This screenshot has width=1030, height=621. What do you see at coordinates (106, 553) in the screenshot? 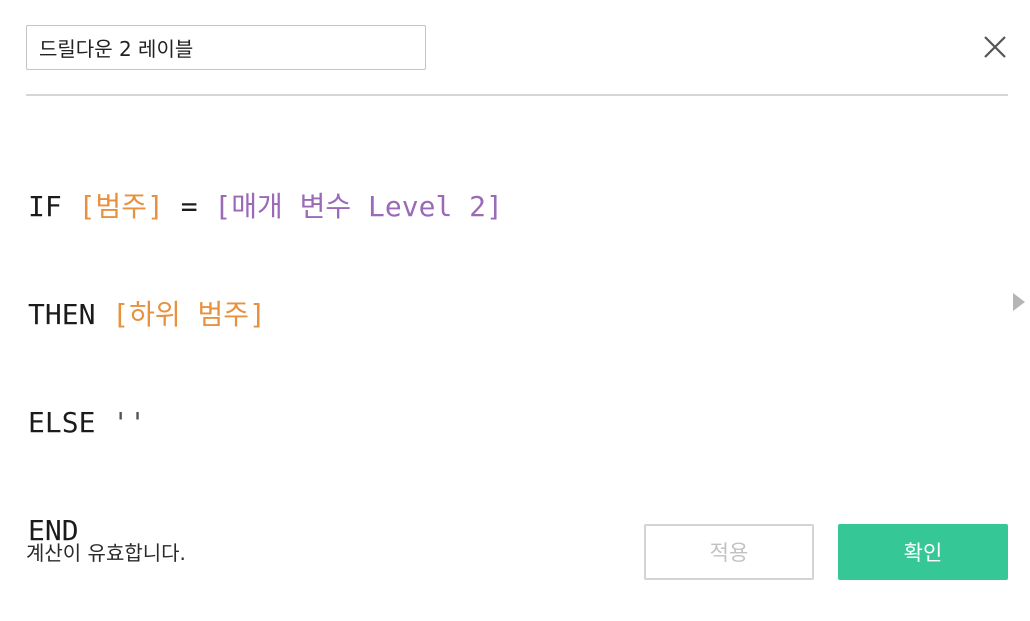
I see `validation-status-text: 계산이 유효합니다.` at bounding box center [106, 553].